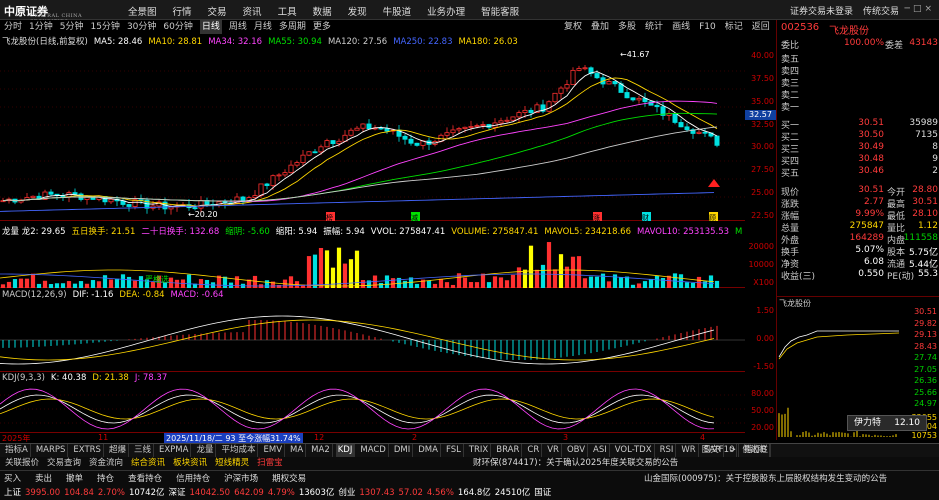  Describe the element at coordinates (252, 11) in the screenshot. I see `menu-item-3: 资讯` at that location.